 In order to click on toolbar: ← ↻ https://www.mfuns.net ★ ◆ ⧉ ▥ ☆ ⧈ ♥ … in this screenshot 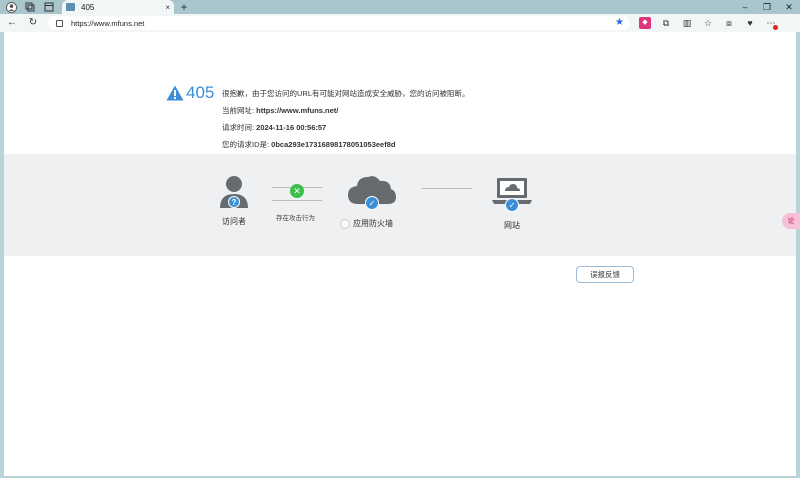, I will do `click(400, 23)`.